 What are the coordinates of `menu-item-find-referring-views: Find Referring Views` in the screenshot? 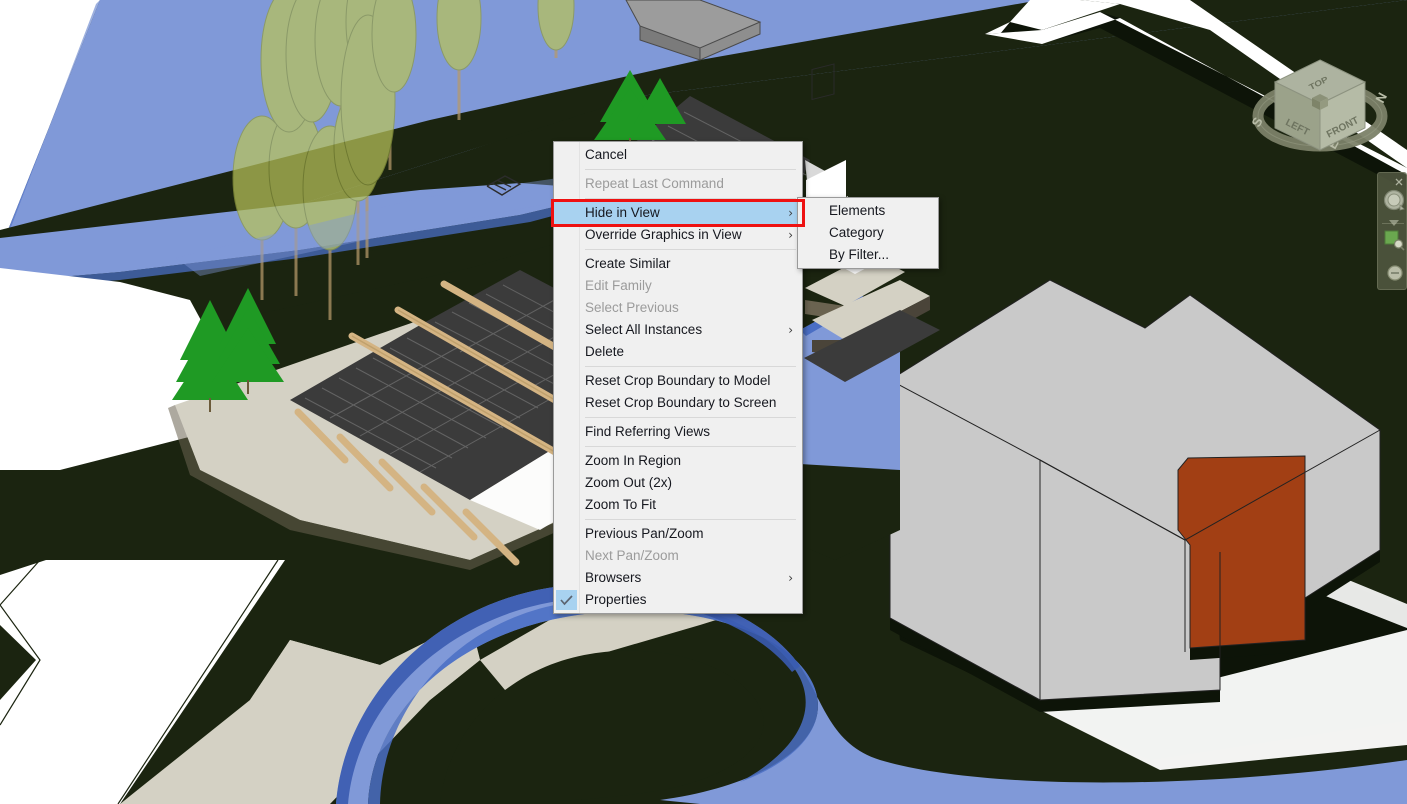 It's located at (678, 432).